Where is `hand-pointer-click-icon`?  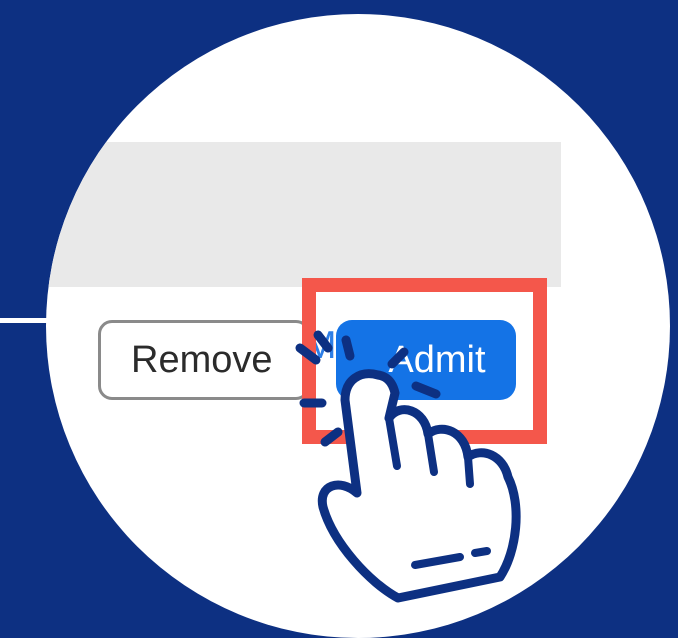
hand-pointer-click-icon is located at coordinates (408, 466).